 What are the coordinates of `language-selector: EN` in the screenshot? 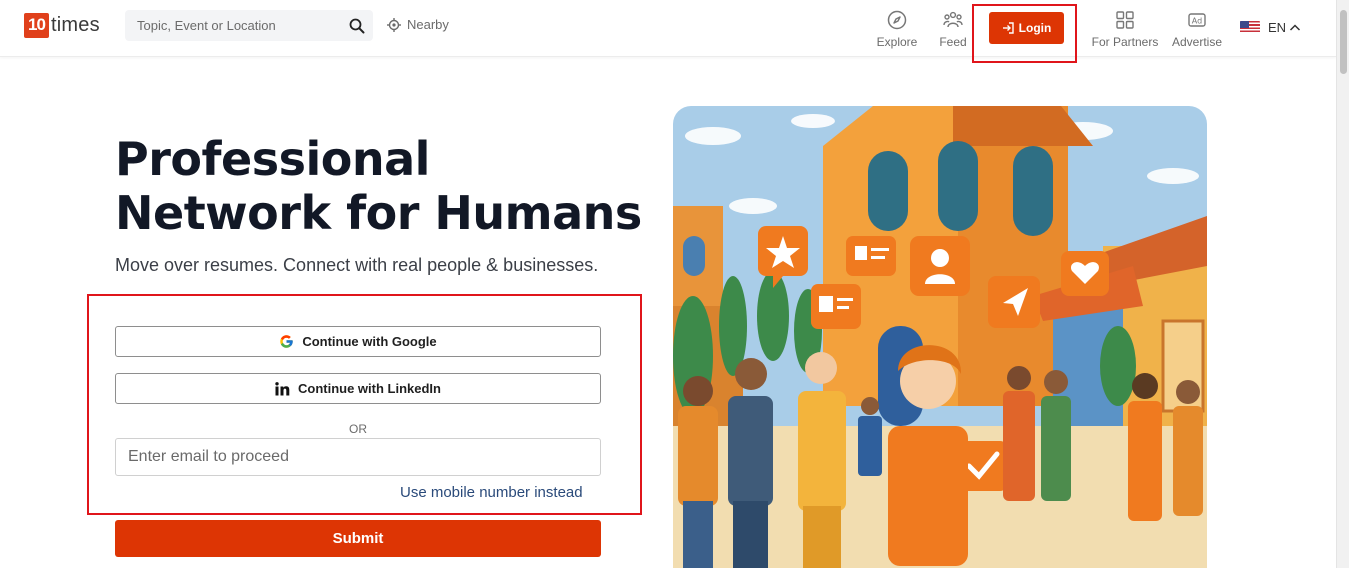 It's located at (1270, 27).